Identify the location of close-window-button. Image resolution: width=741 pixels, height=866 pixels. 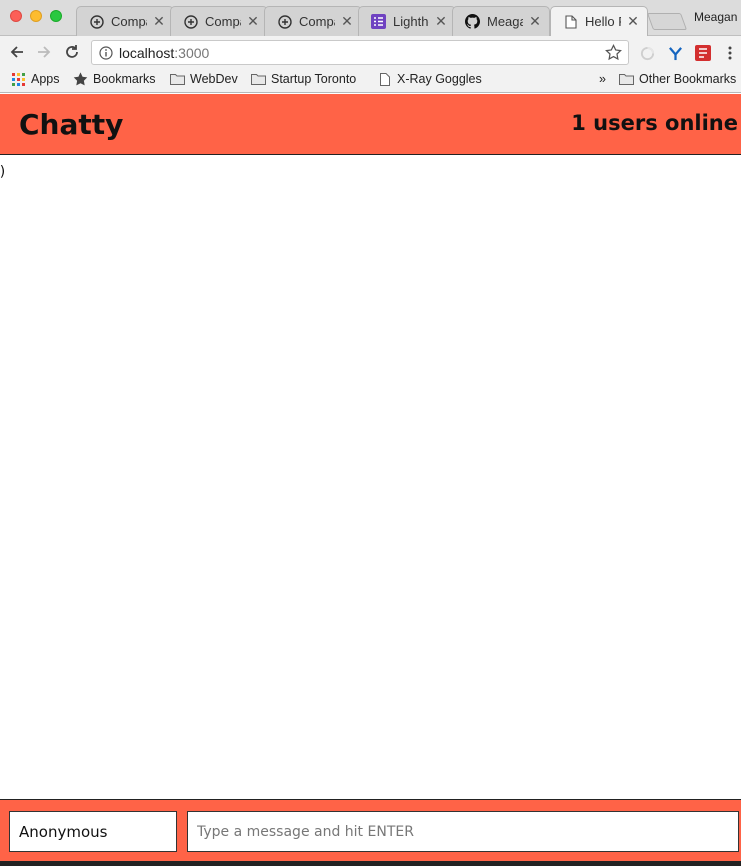
(16, 16).